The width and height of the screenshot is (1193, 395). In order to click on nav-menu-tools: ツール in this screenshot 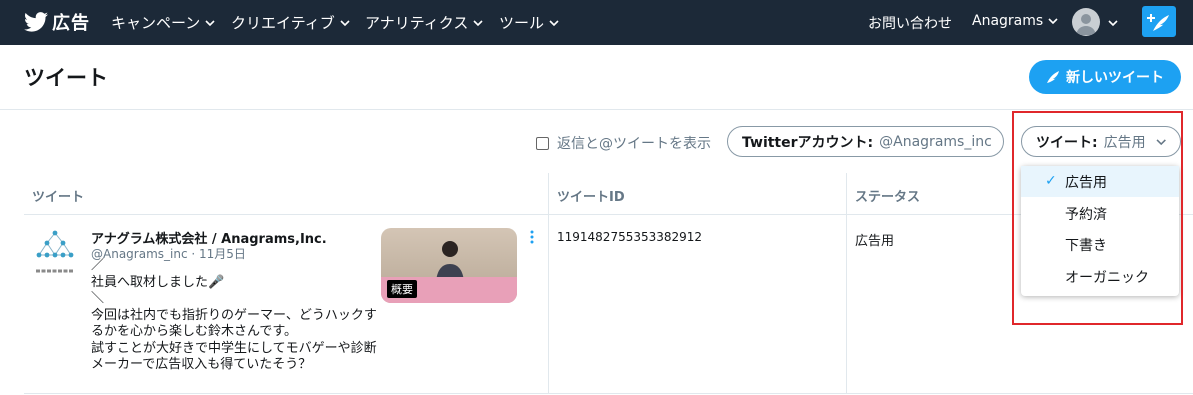, I will do `click(529, 22)`.